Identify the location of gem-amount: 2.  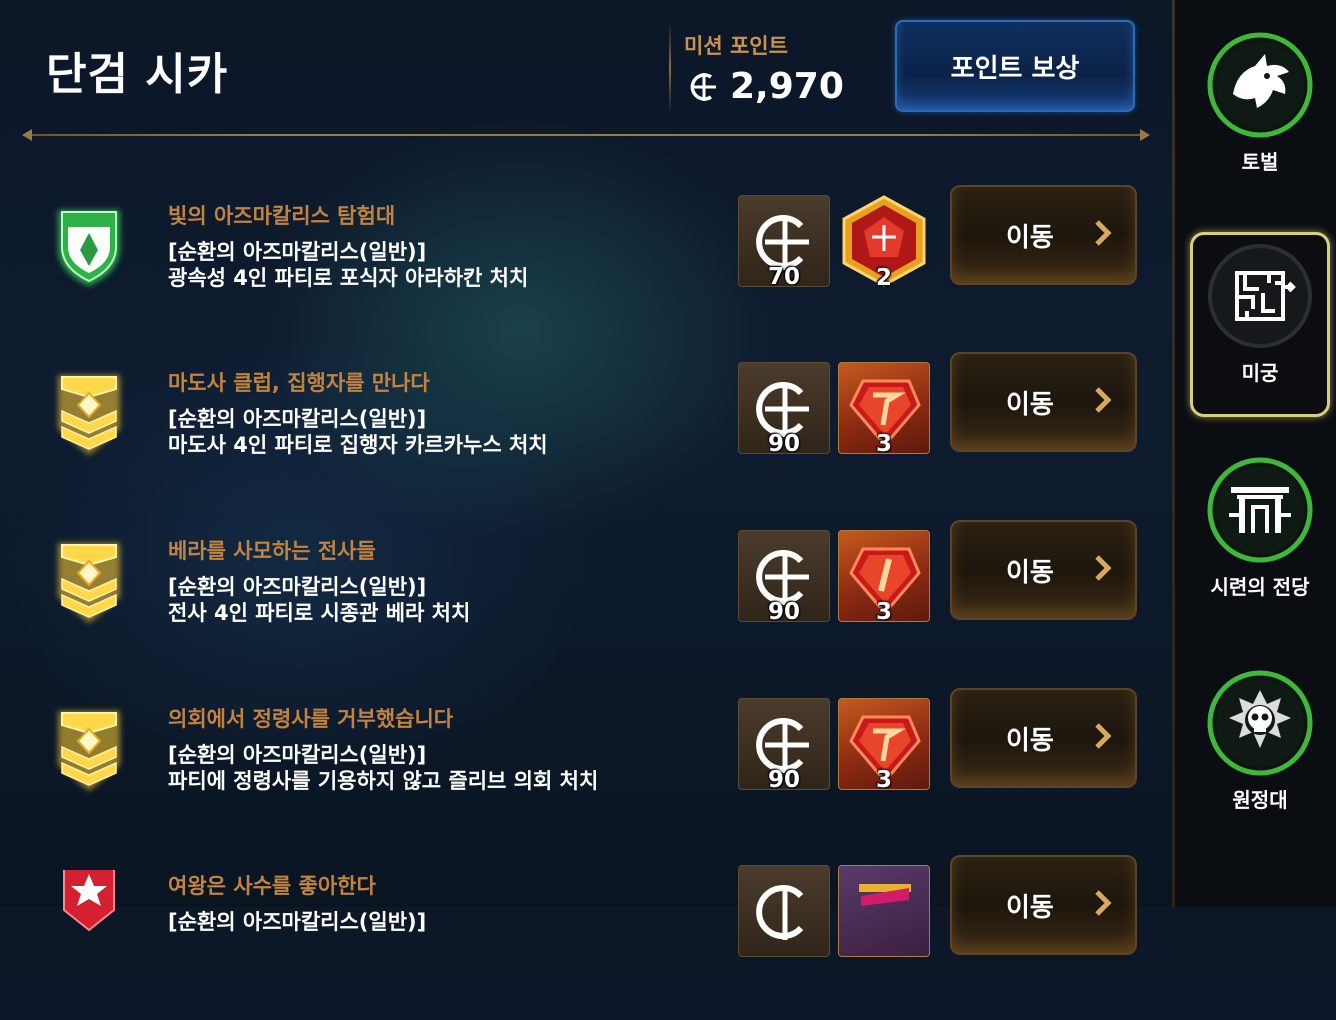
(883, 276).